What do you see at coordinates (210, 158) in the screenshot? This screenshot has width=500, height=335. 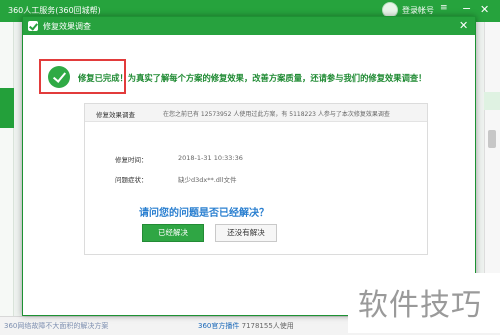 I see `repair-time-value: 2018-1-31 10:33:36` at bounding box center [210, 158].